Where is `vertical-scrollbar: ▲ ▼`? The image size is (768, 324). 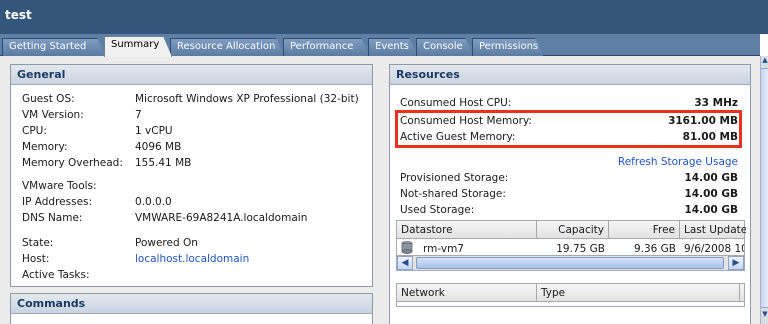
vertical-scrollbar: ▲ ▼ is located at coordinates (764, 190).